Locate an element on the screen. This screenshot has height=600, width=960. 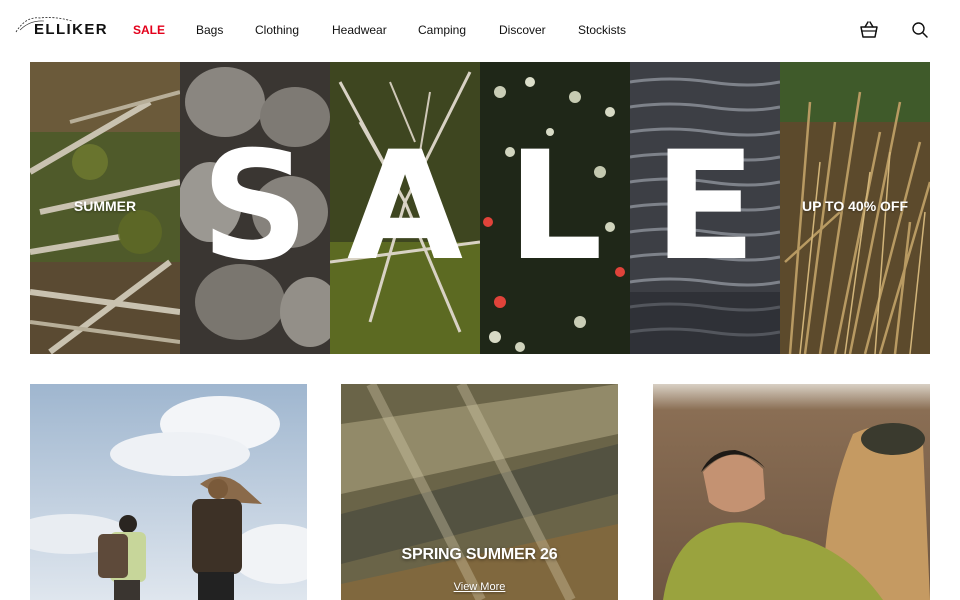
search-button is located at coordinates (920, 30).